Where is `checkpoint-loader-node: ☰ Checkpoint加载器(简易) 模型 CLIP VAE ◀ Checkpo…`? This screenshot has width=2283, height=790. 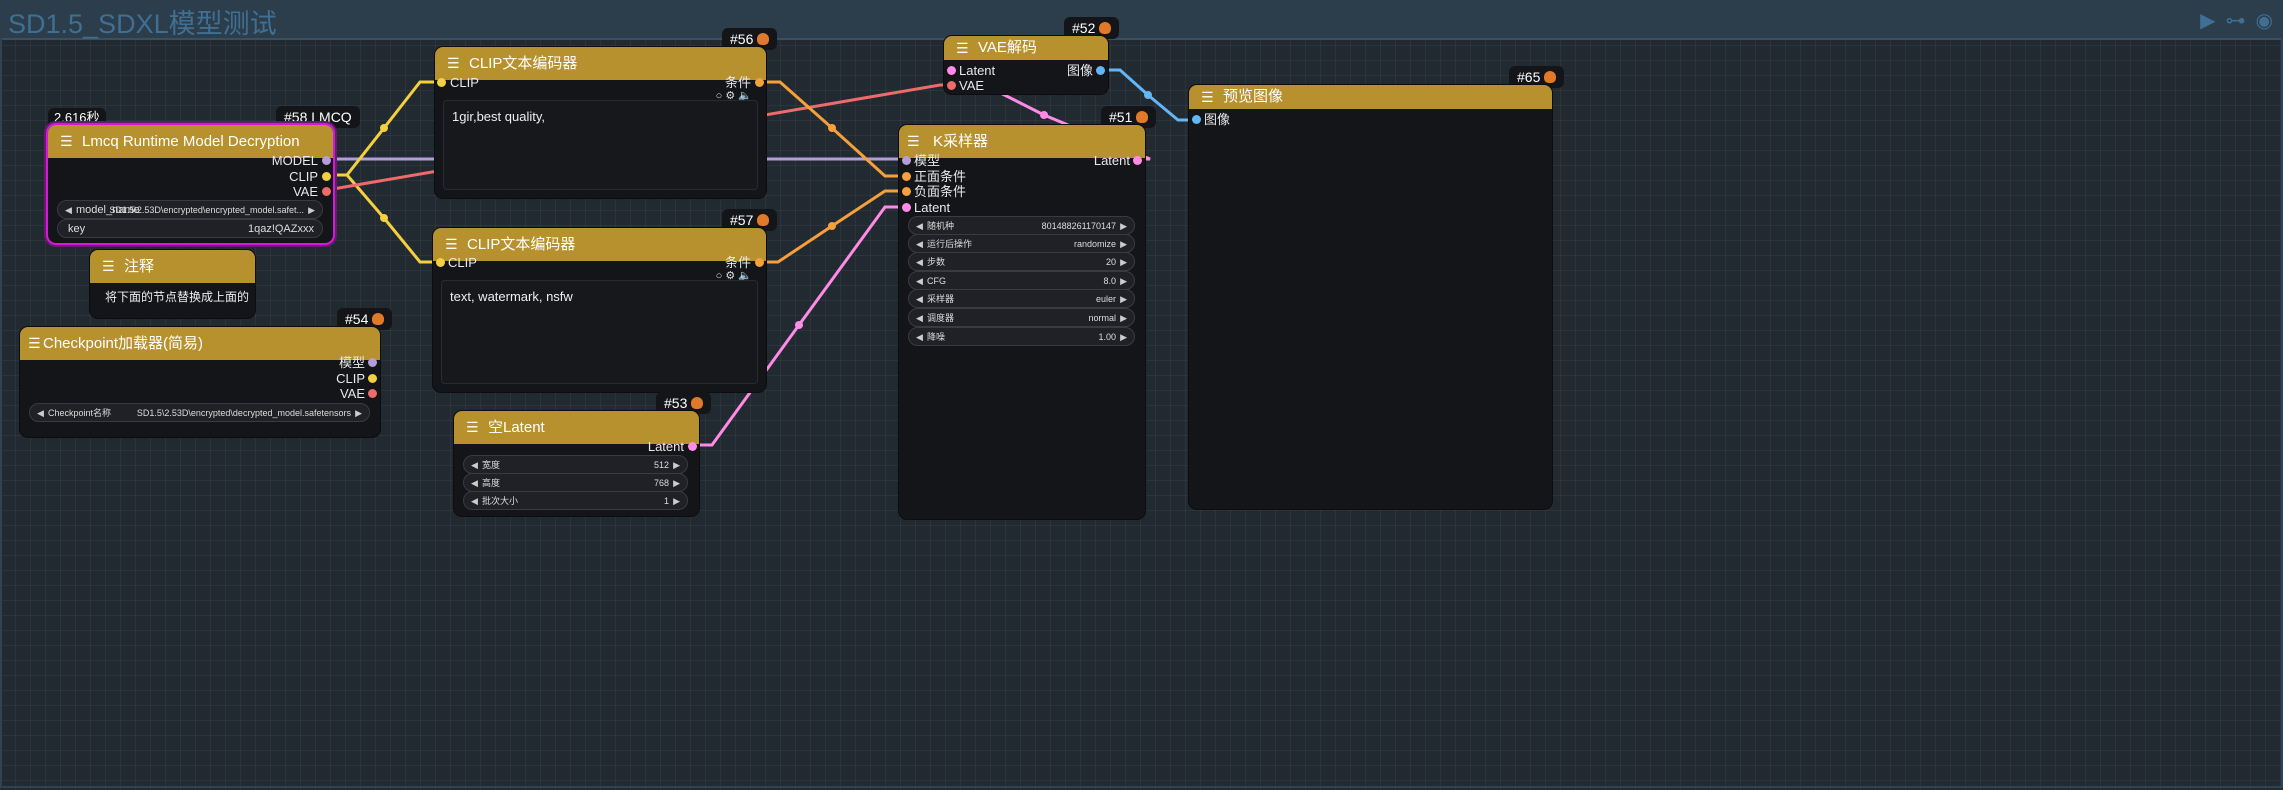 checkpoint-loader-node: ☰ Checkpoint加载器(简易) 模型 CLIP VAE ◀ Checkpo… is located at coordinates (200, 382).